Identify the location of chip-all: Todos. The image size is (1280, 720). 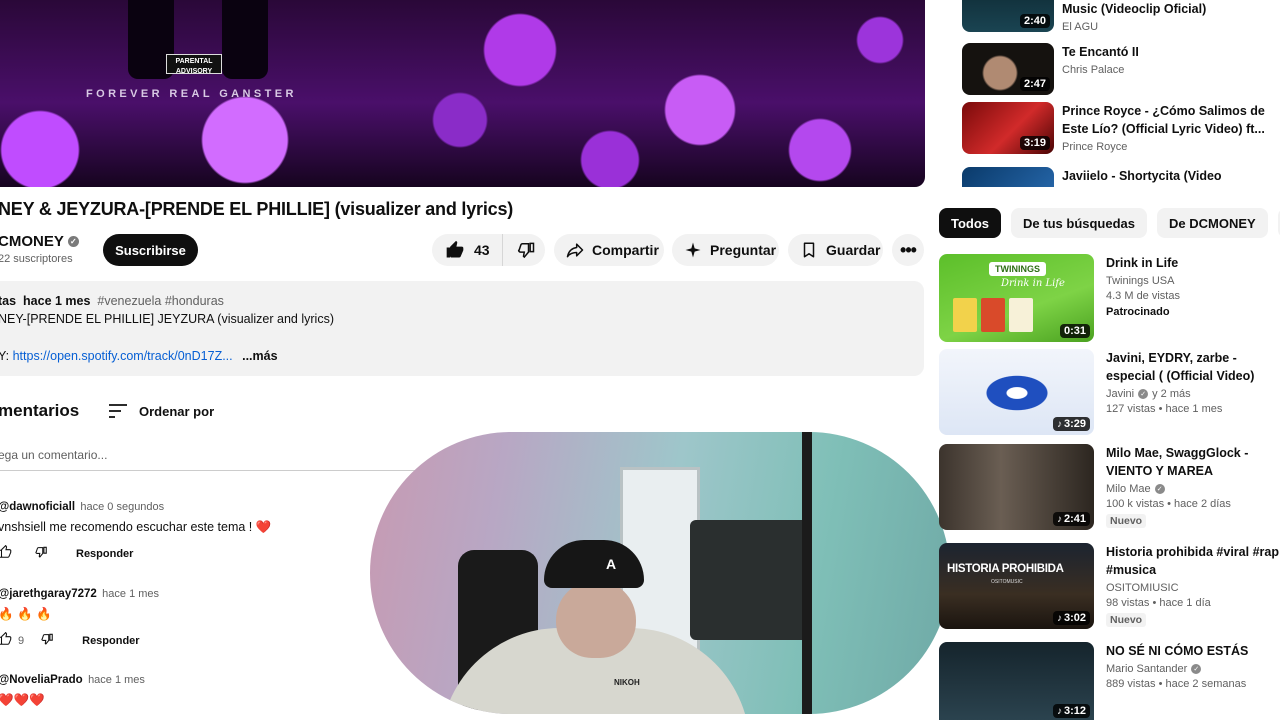
(970, 223).